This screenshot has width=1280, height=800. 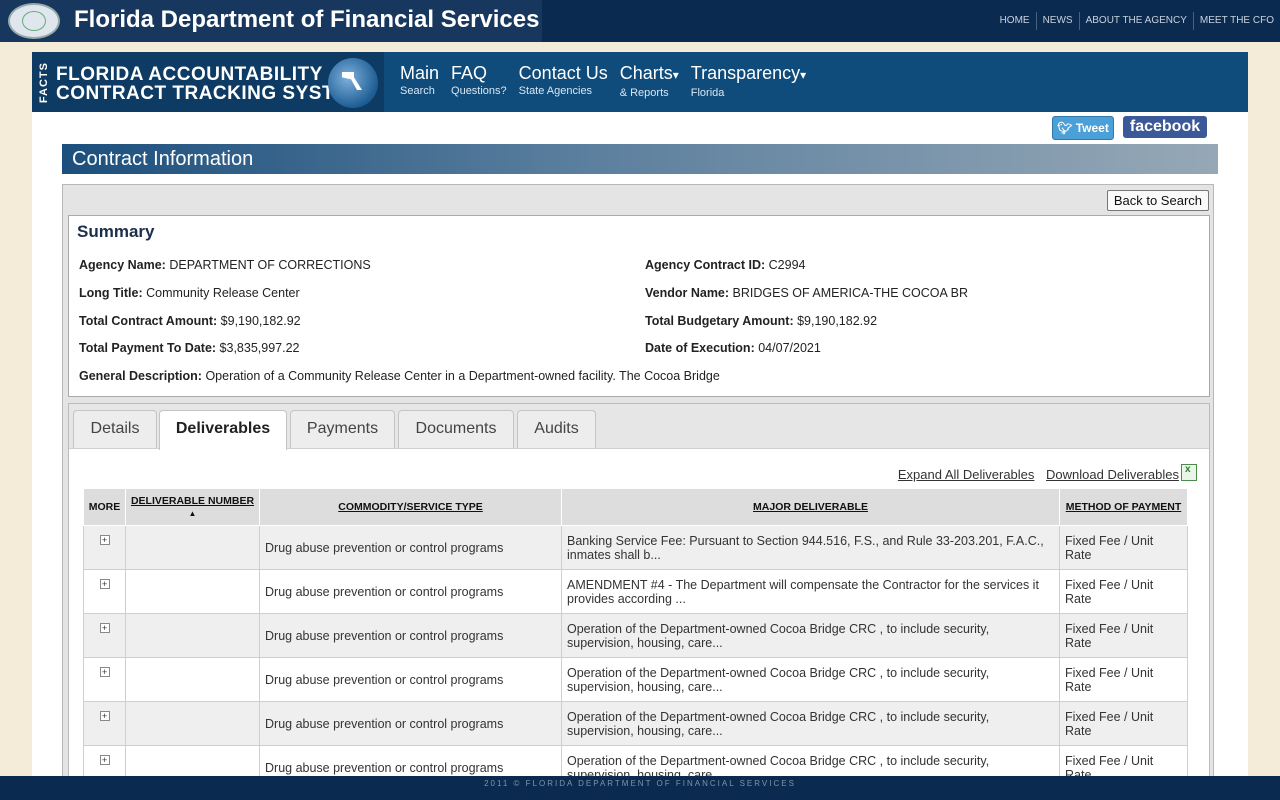 I want to click on agency-name-field: Agency Name: DEPARTMENT OF CORRECTIONS, so click(x=225, y=265).